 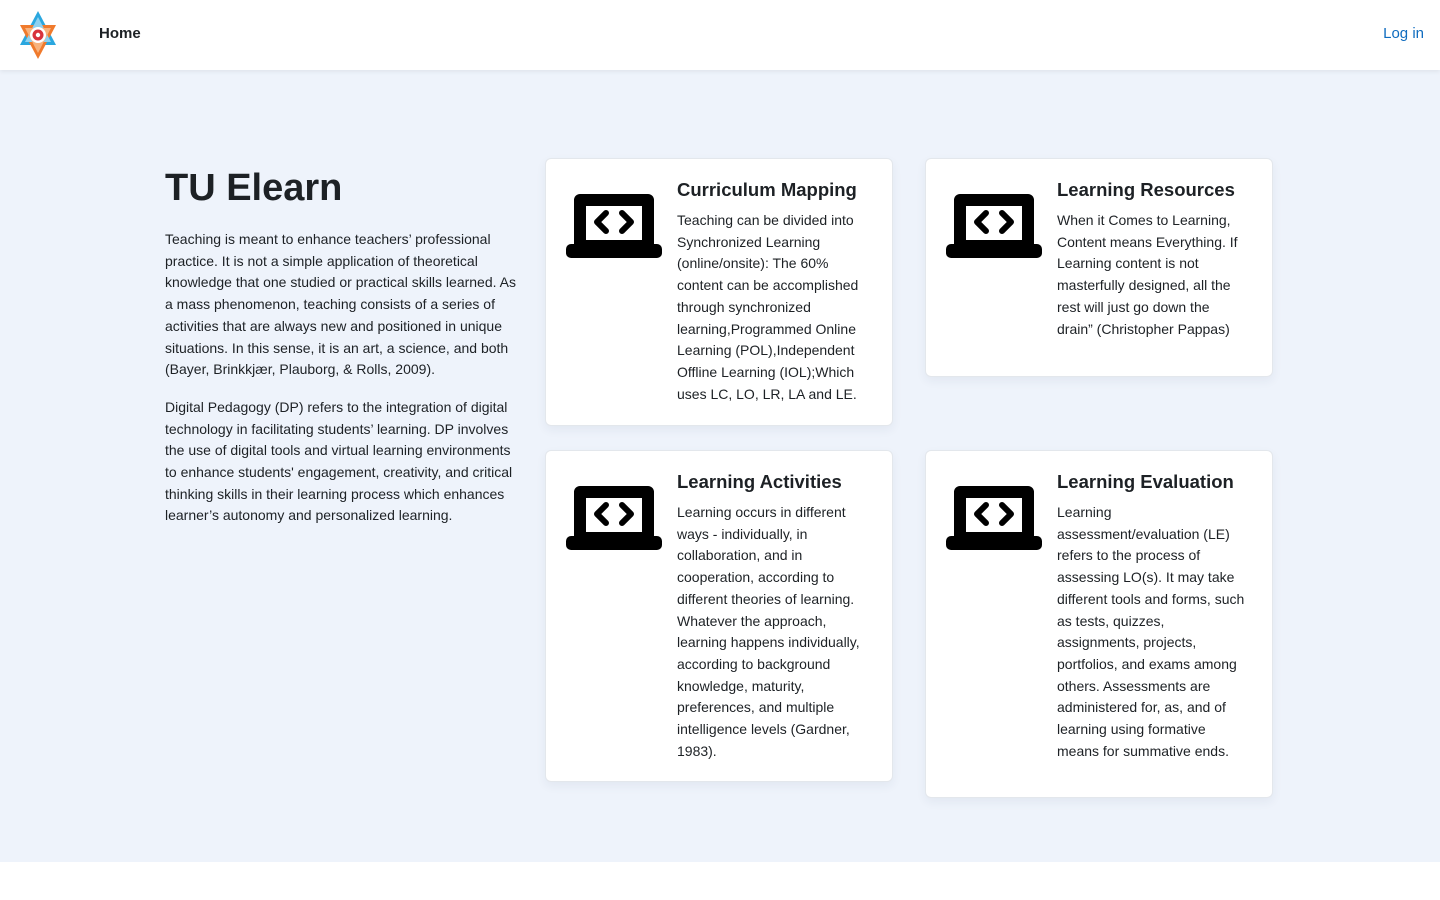 I want to click on tu-star-logo-icon, so click(x=38, y=35).